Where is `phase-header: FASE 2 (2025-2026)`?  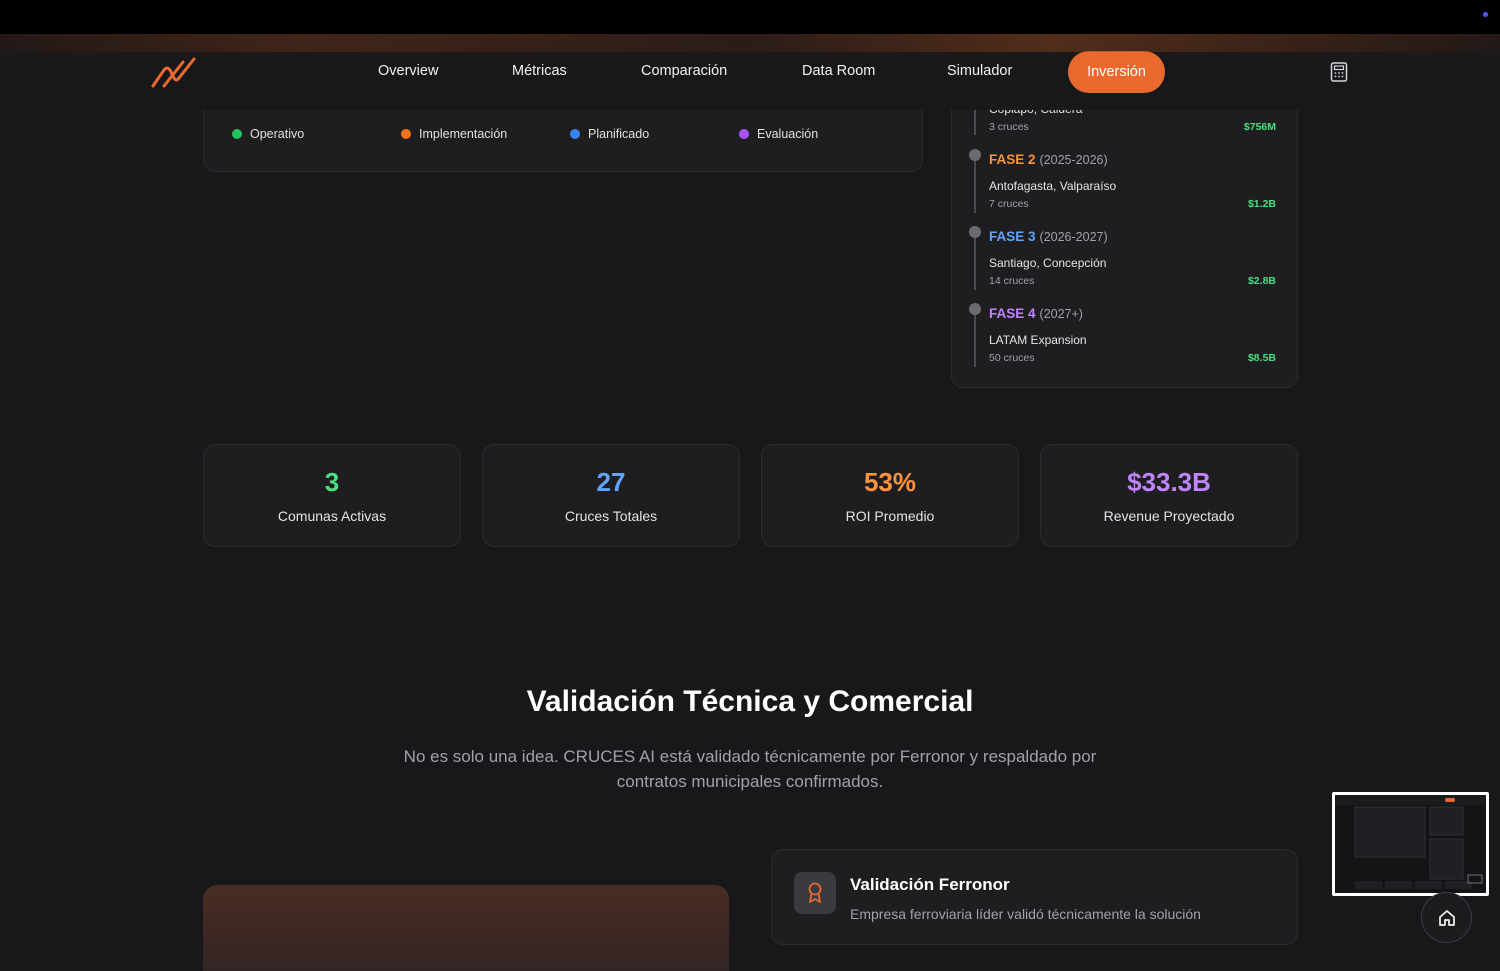 phase-header: FASE 2 (2025-2026) is located at coordinates (1048, 159).